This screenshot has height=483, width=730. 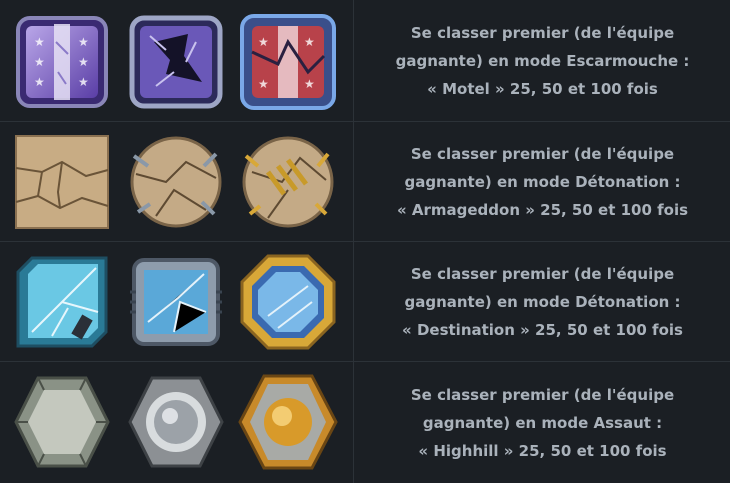 What do you see at coordinates (542, 329) in the screenshot?
I see `description-line-3: « Destination » 25, 50 et 100 fois` at bounding box center [542, 329].